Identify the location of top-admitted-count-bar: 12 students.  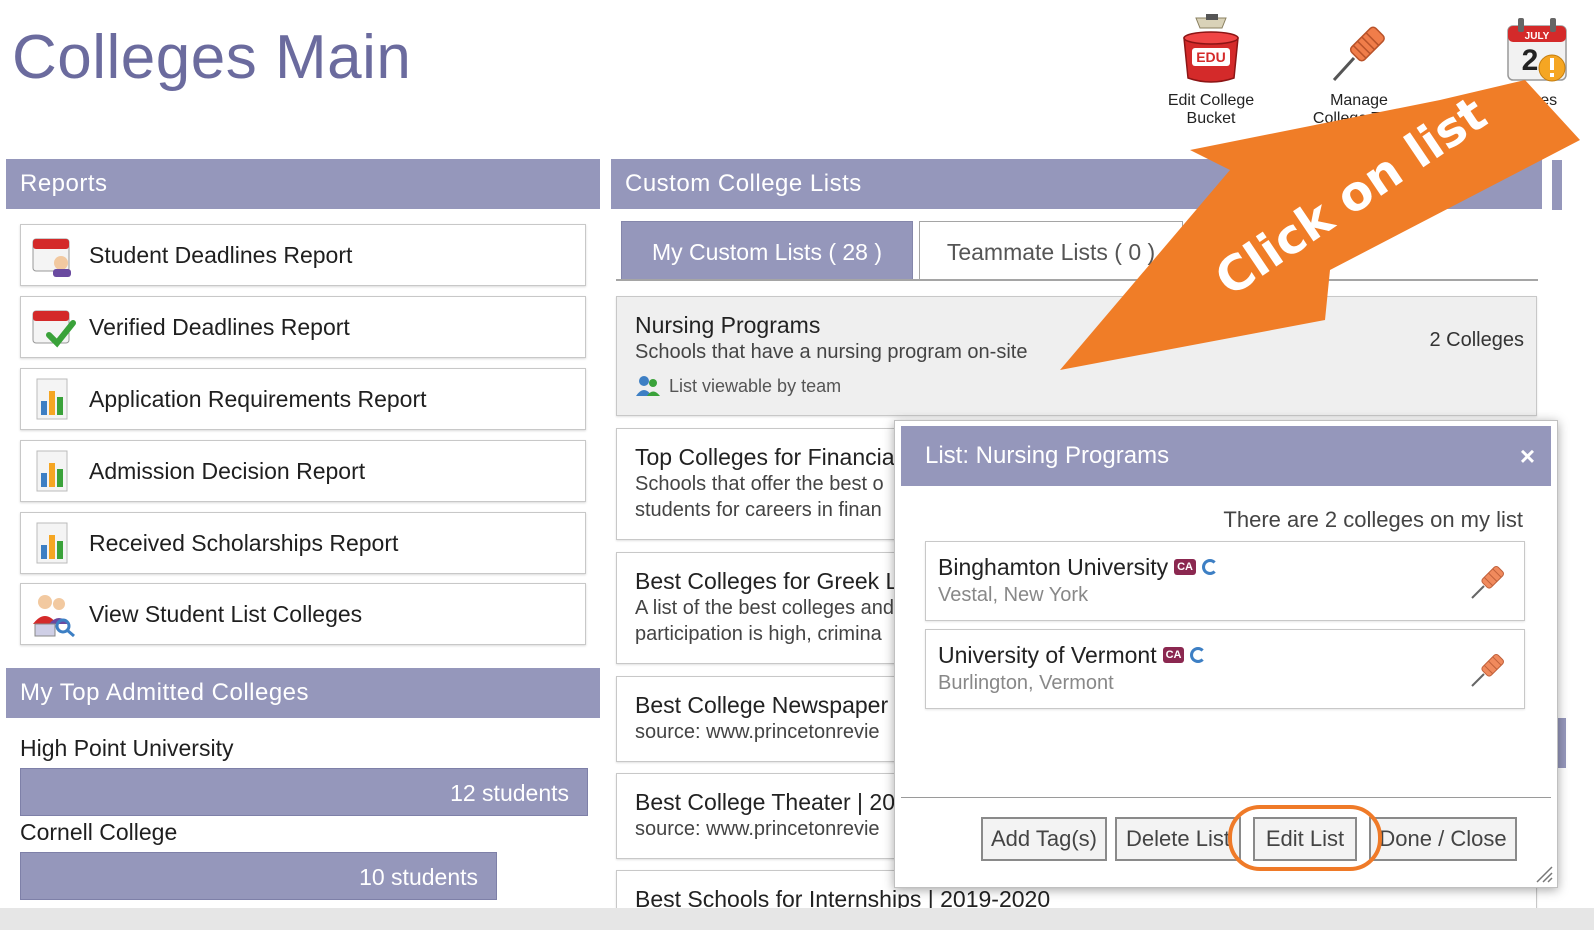
(304, 792).